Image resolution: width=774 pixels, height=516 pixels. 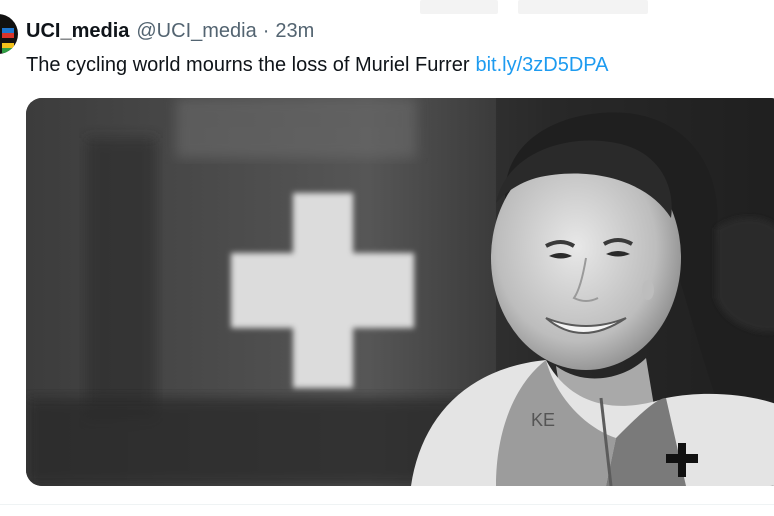 What do you see at coordinates (196, 31) in the screenshot?
I see `user-handle: @UCI_media` at bounding box center [196, 31].